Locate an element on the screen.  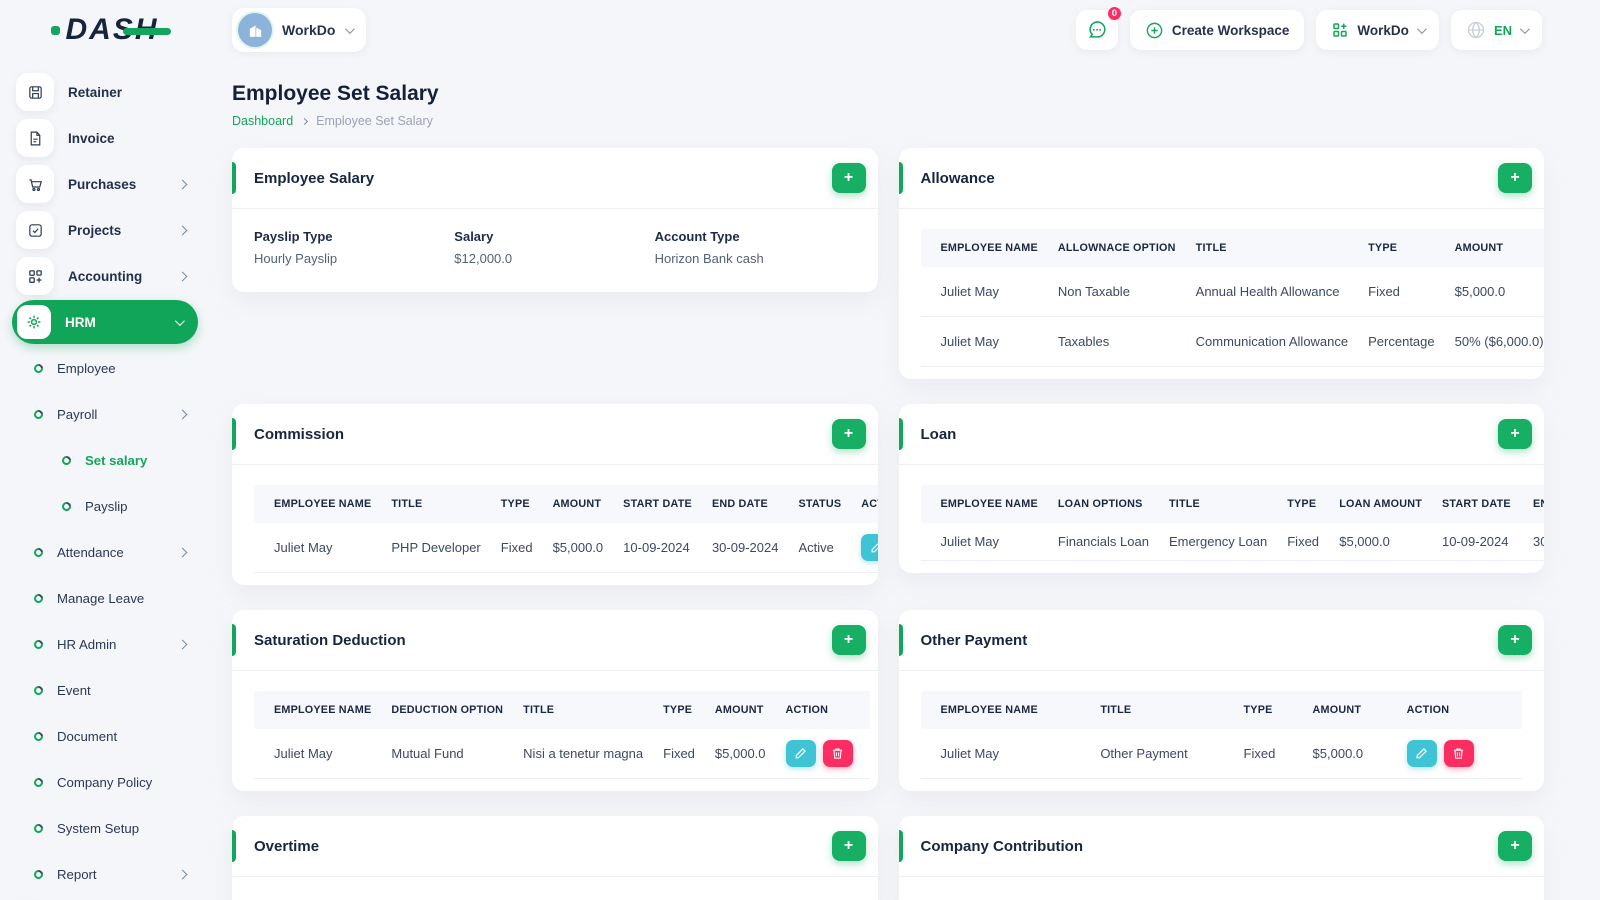
sidebar-item-projects: Projects is located at coordinates (105, 230).